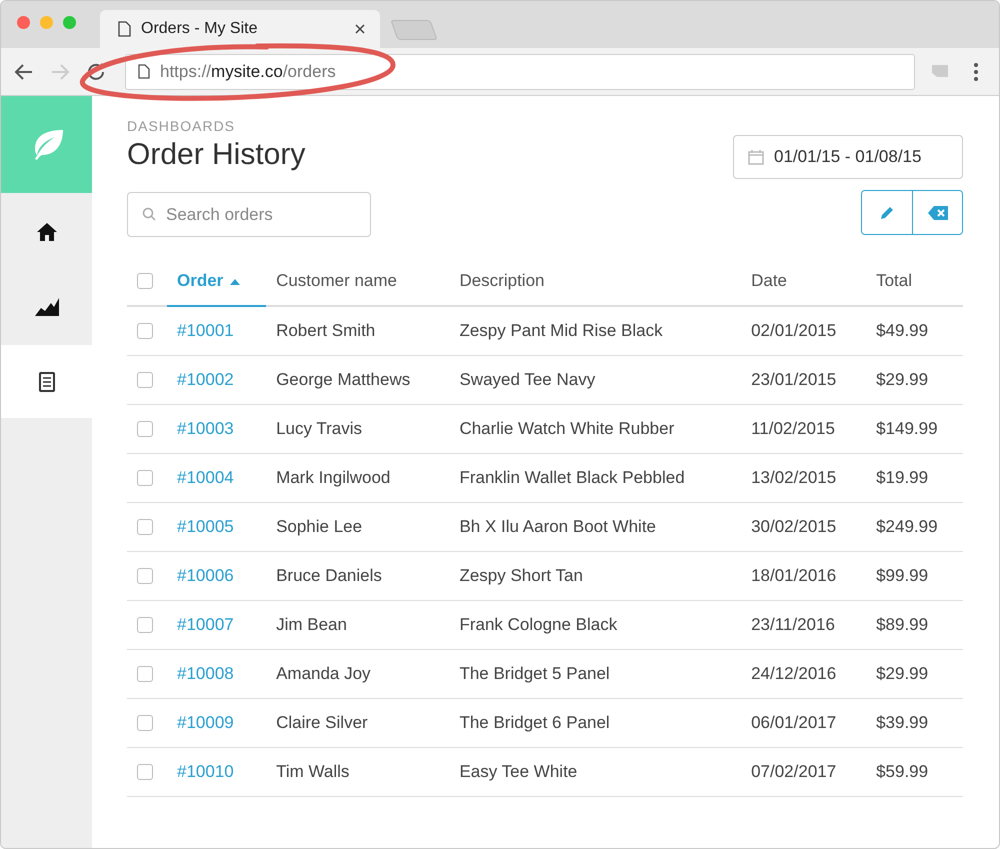  I want to click on backspace-icon, so click(938, 213).